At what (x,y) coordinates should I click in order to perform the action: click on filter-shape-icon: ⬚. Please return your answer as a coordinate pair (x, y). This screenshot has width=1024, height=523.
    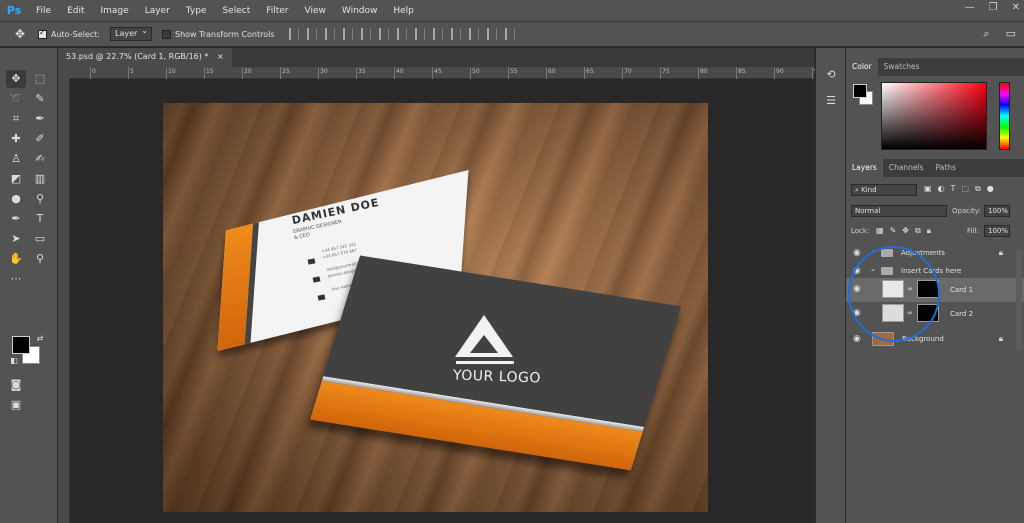
    Looking at the image, I should click on (965, 189).